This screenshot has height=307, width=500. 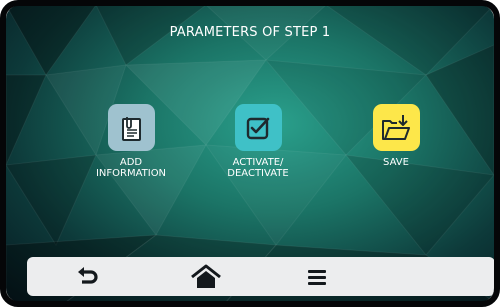 I want to click on menu-button, so click(x=317, y=276).